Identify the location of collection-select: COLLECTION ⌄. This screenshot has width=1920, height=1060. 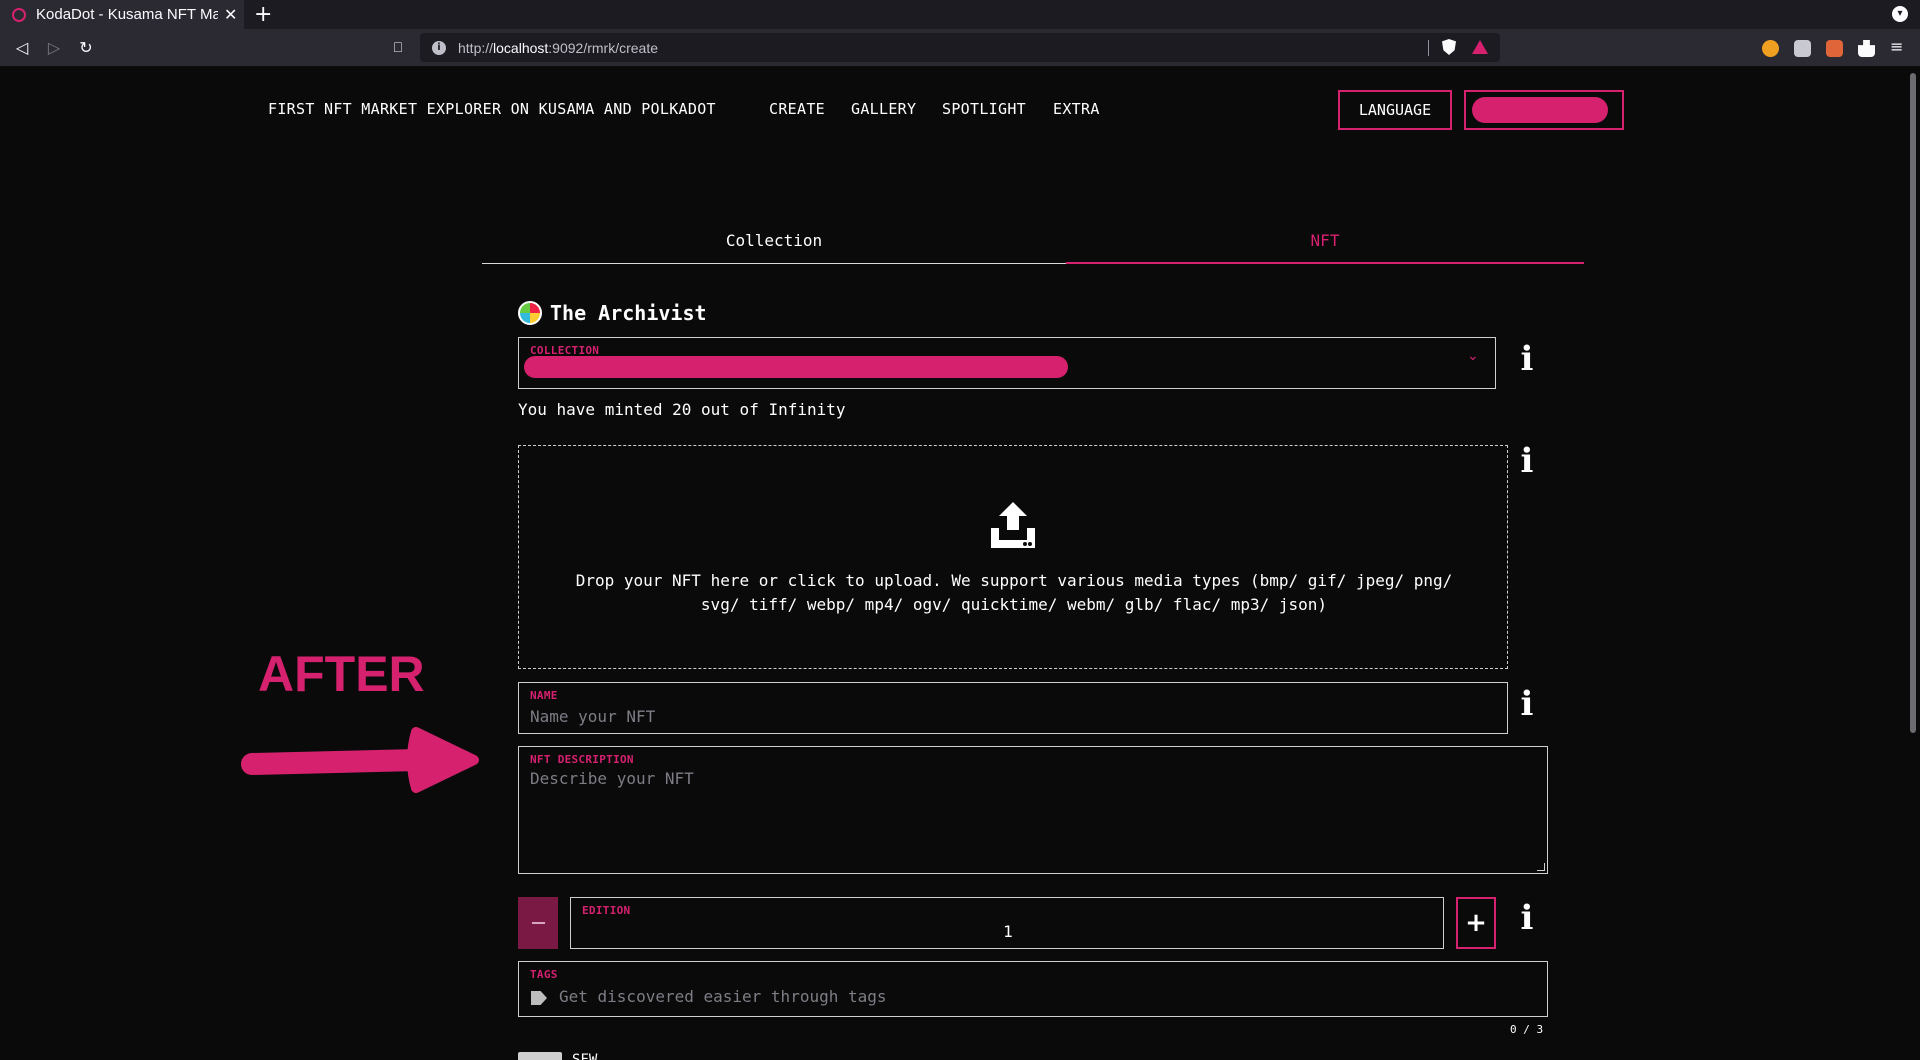
(1007, 363).